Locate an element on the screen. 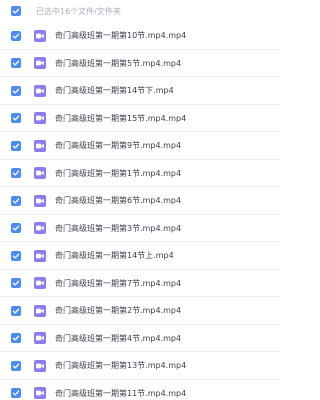 The image size is (320, 400). file-name: 奇门高级班第一期第15节.mp4.mp4 is located at coordinates (121, 118).